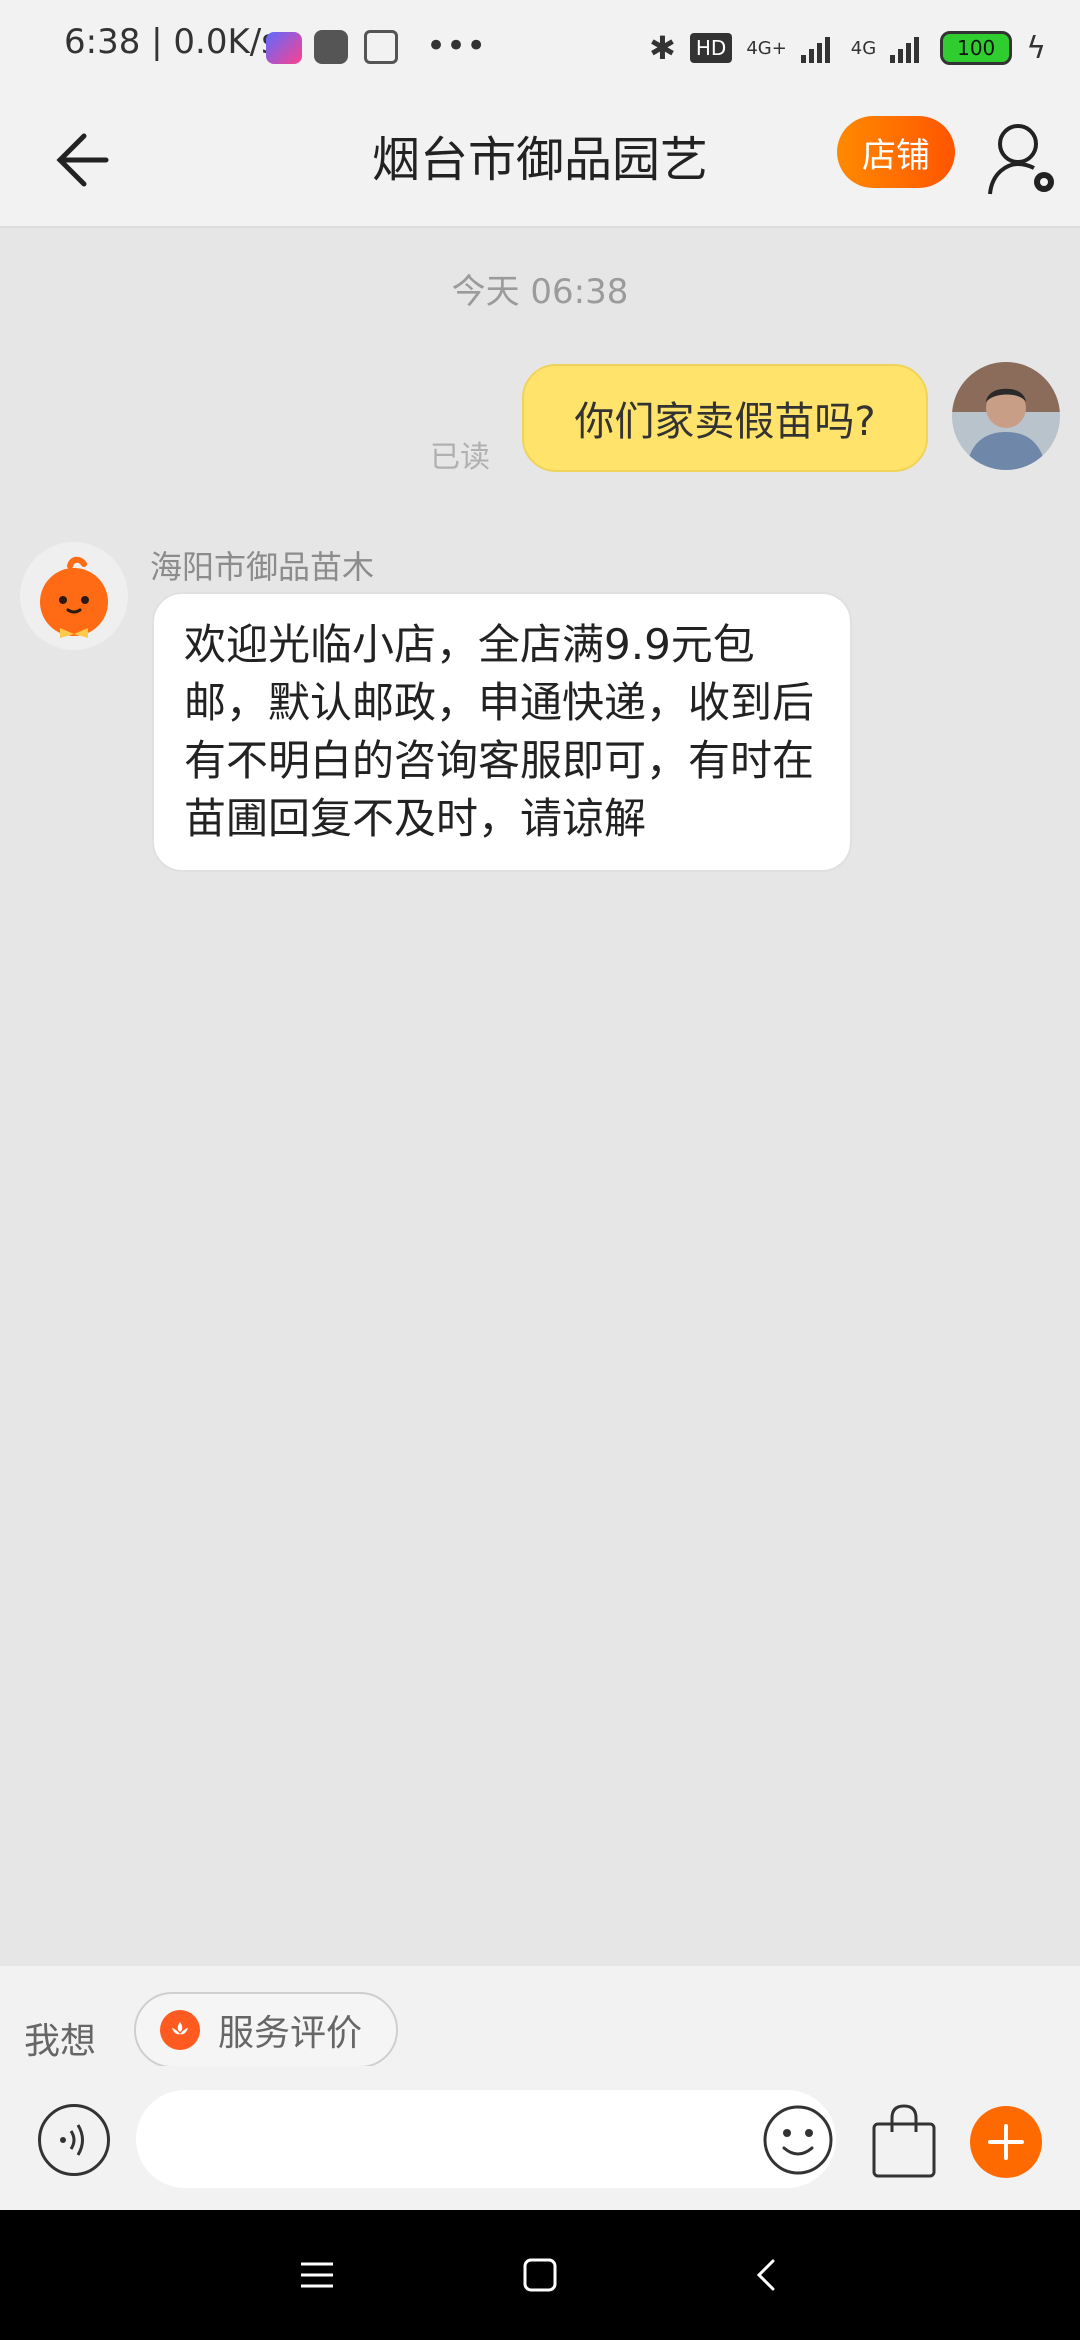 The width and height of the screenshot is (1080, 2340). I want to click on emoji-button, so click(798, 2140).